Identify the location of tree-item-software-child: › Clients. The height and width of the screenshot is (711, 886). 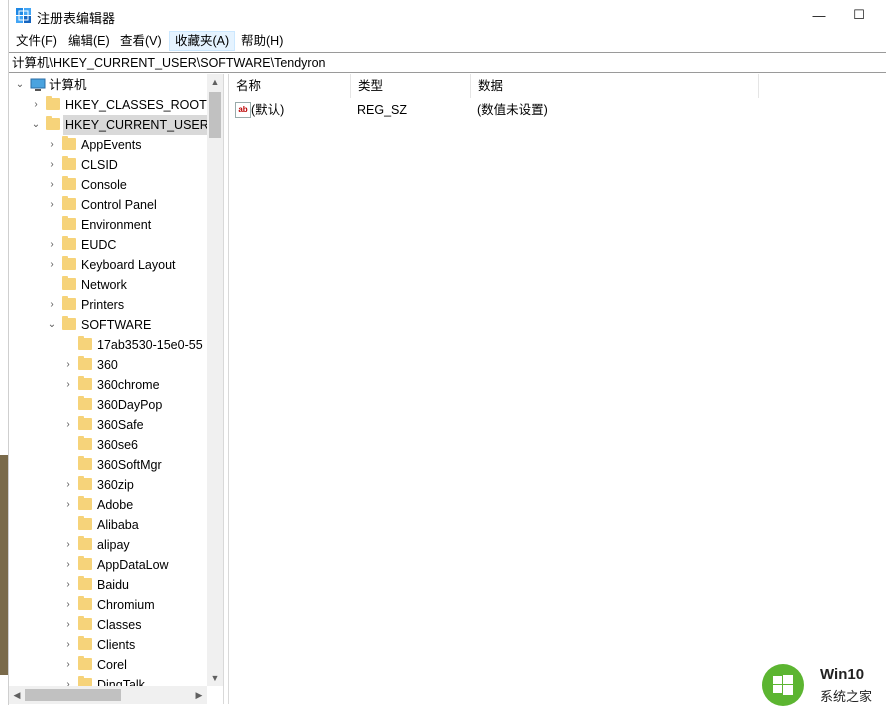
(108, 645).